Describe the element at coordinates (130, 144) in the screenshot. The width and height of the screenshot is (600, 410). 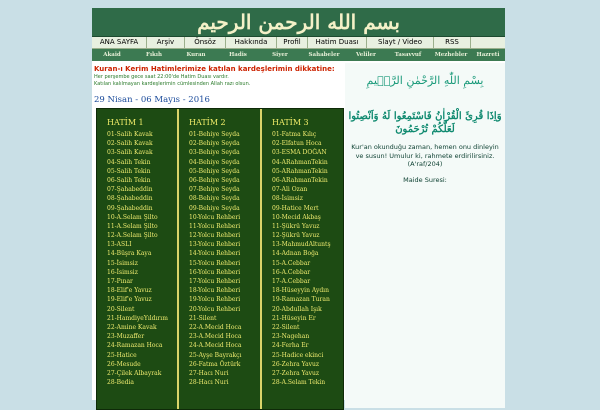
I see `hatim-entry: 02-Salih Kavak` at that location.